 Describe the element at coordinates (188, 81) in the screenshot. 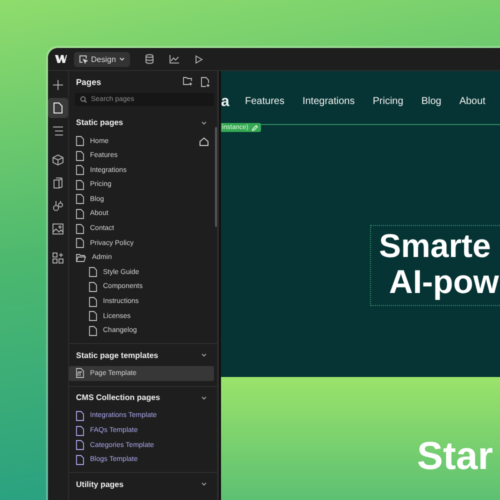

I see `new-folder-icon` at that location.